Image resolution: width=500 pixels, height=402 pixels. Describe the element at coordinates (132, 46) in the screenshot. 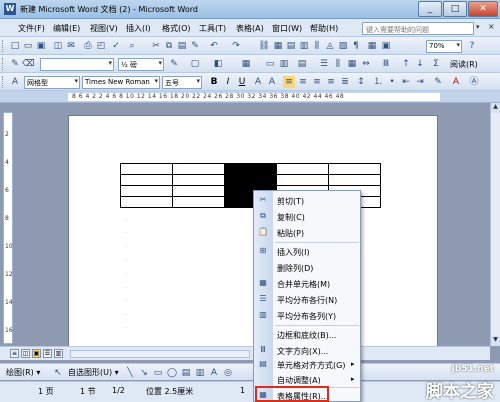

I see `research-icon: ⌕` at that location.